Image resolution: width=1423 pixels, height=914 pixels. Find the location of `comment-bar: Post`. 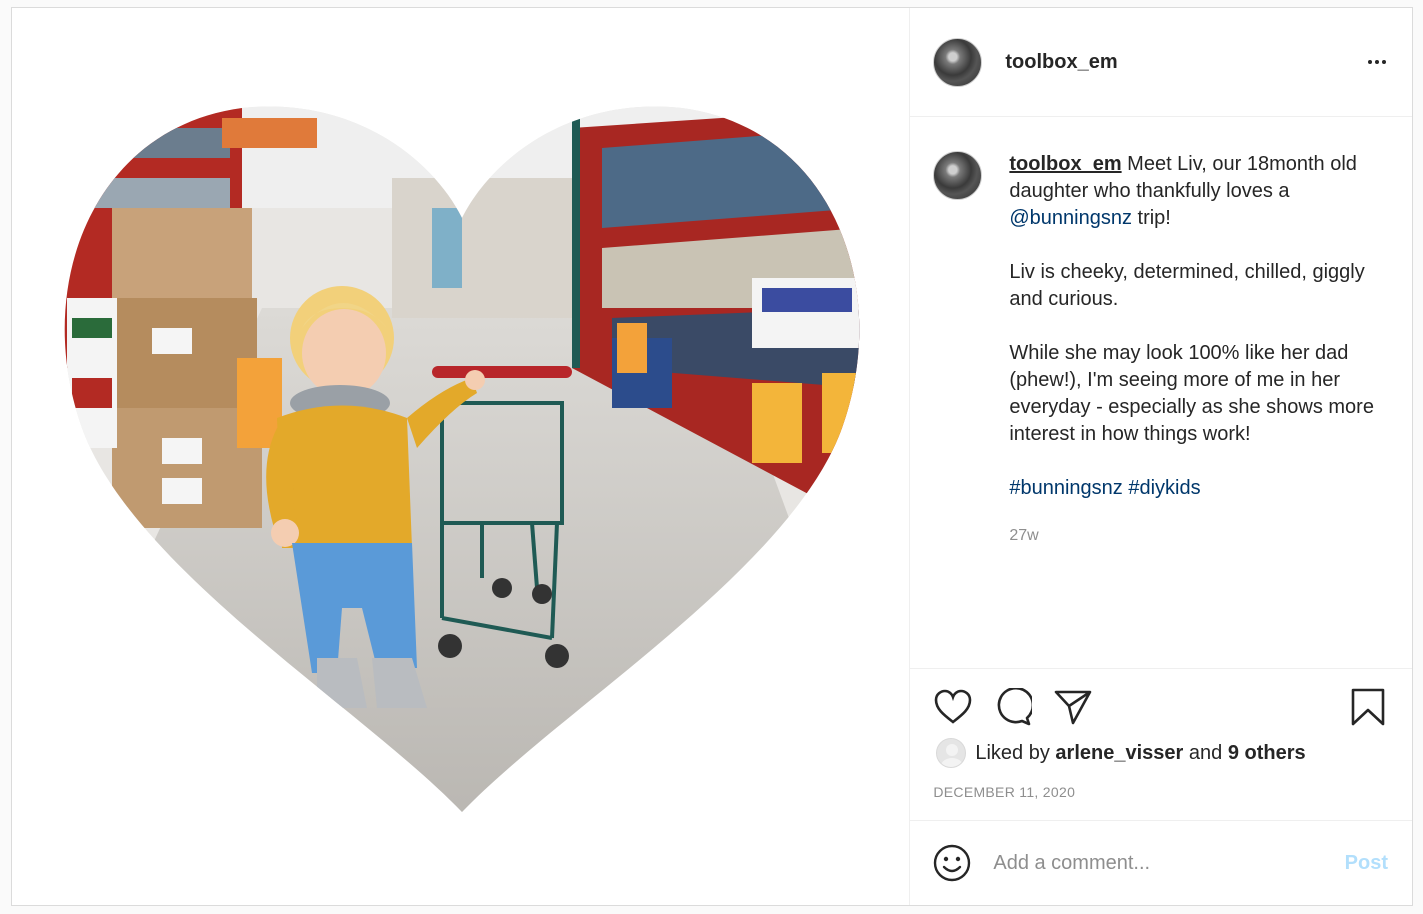

comment-bar: Post is located at coordinates (1161, 862).